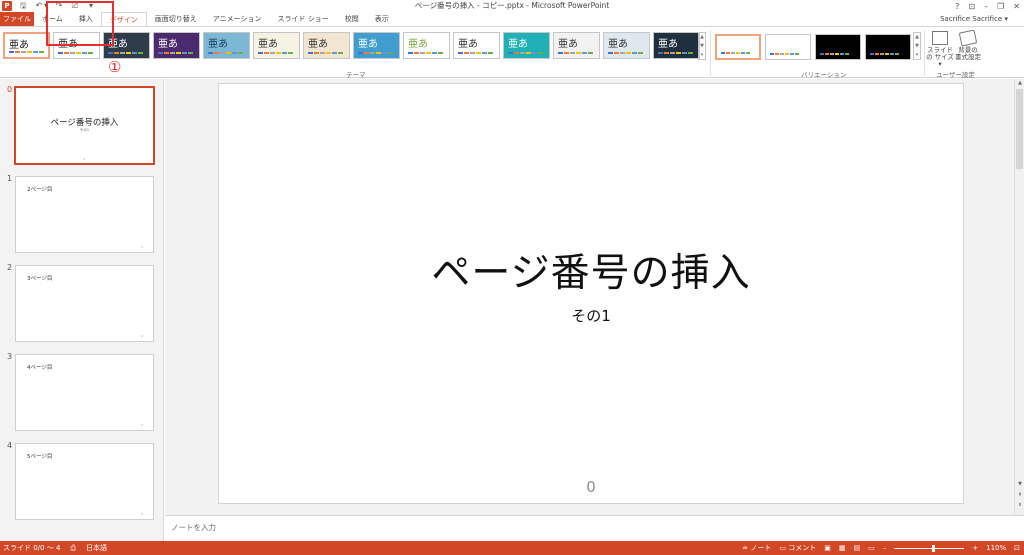  What do you see at coordinates (73, 548) in the screenshot?
I see `proofing-icon: ⎙` at bounding box center [73, 548].